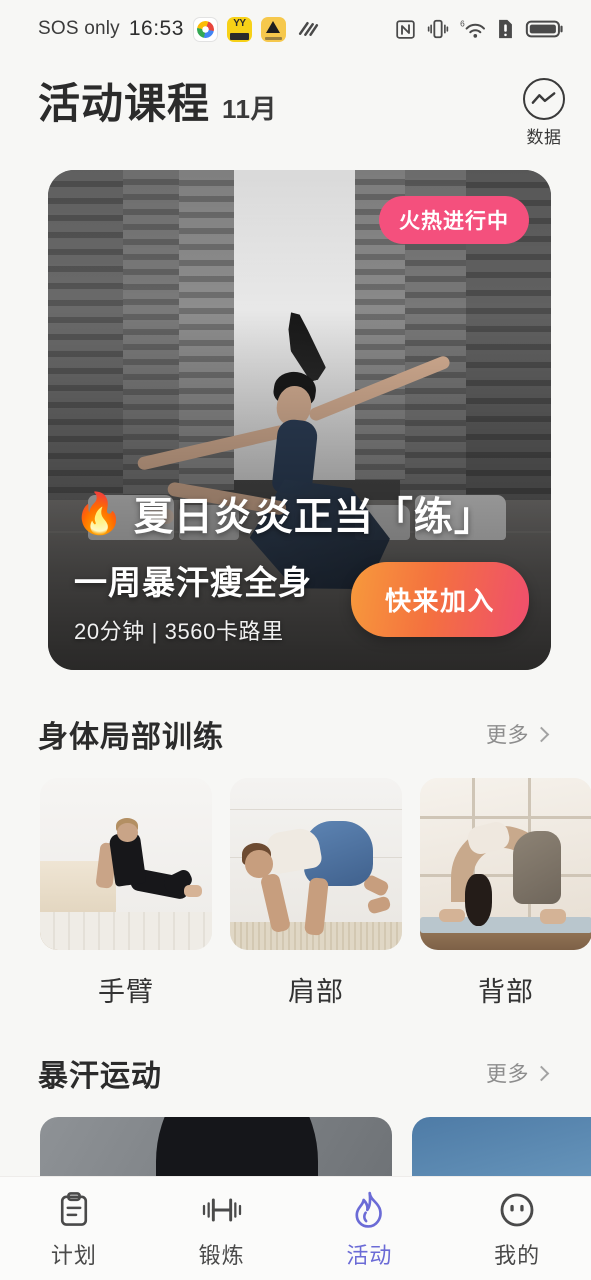  What do you see at coordinates (222, 1210) in the screenshot?
I see `dumbbell-icon` at bounding box center [222, 1210].